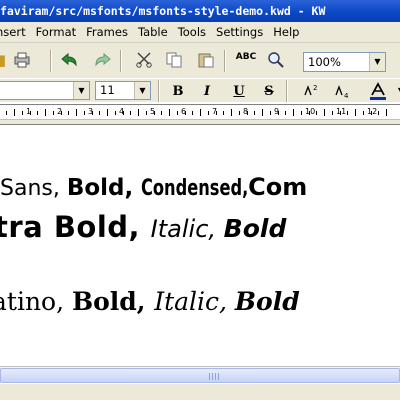  I want to click on ruler-number: 12, so click(372, 111).